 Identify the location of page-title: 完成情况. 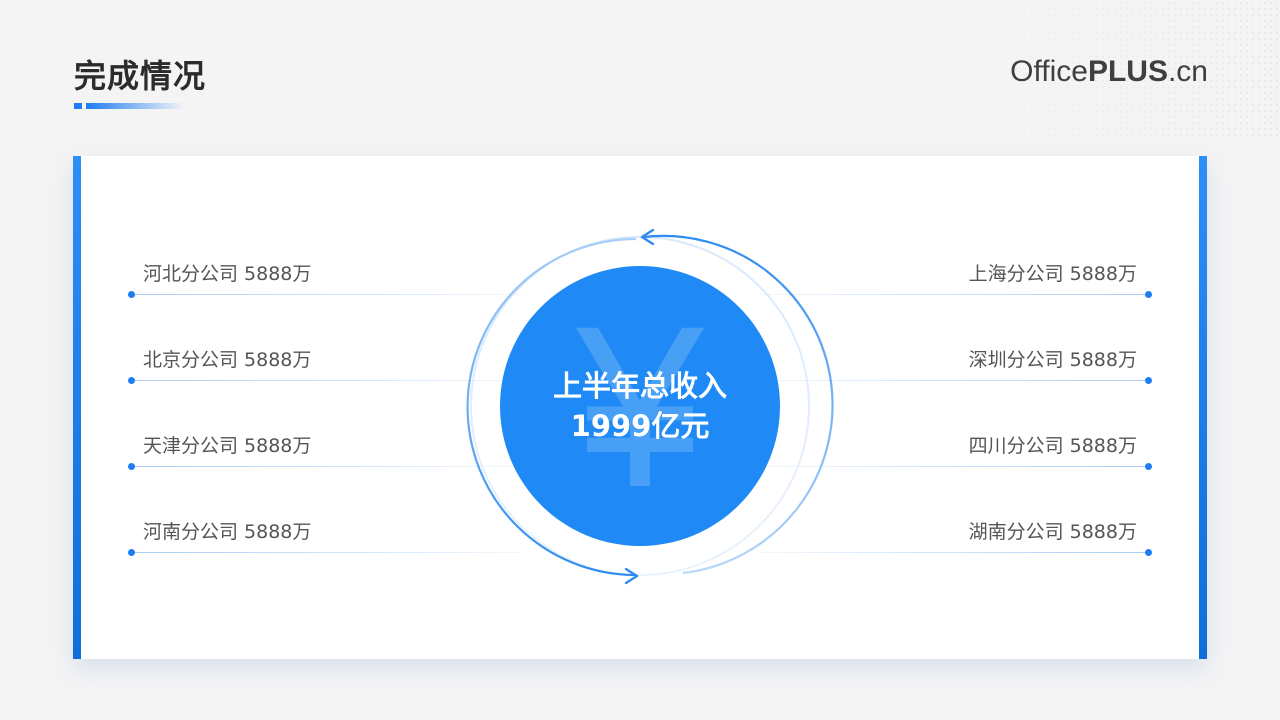
(140, 76).